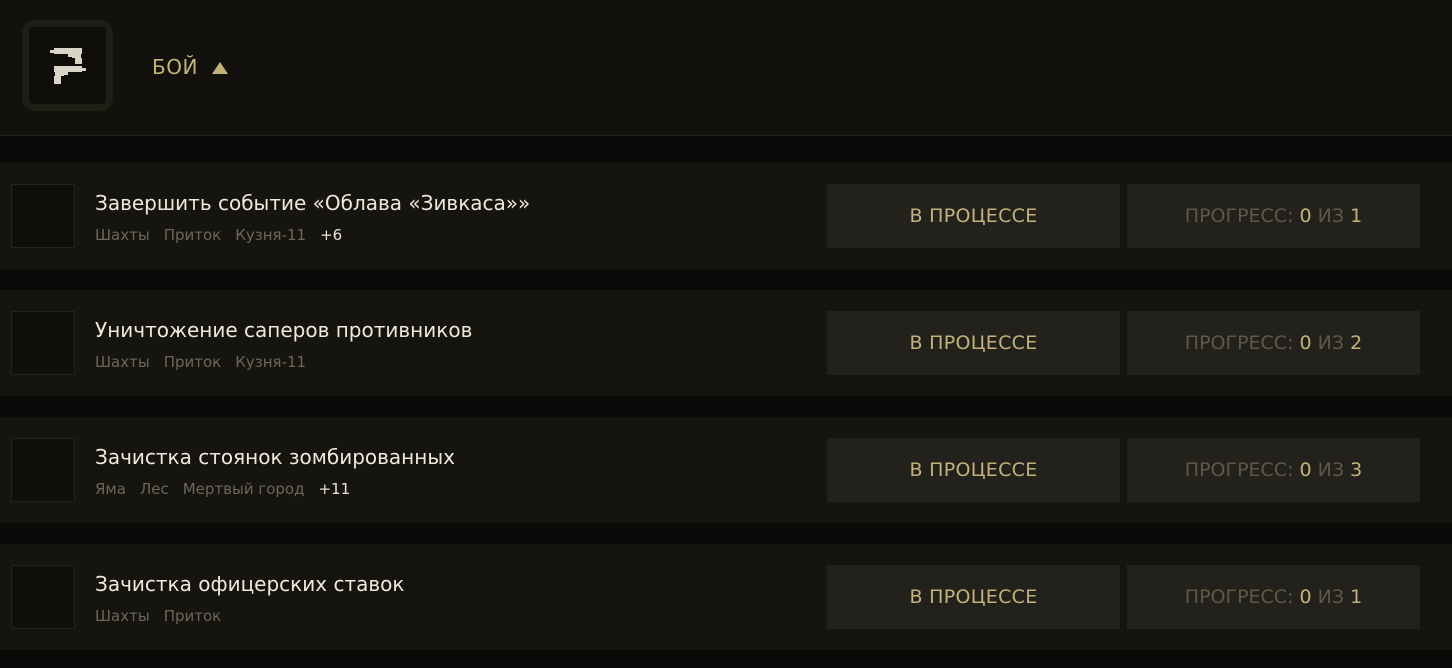  Describe the element at coordinates (284, 330) in the screenshot. I see `task-title: Уничтожение саперов противников` at that location.